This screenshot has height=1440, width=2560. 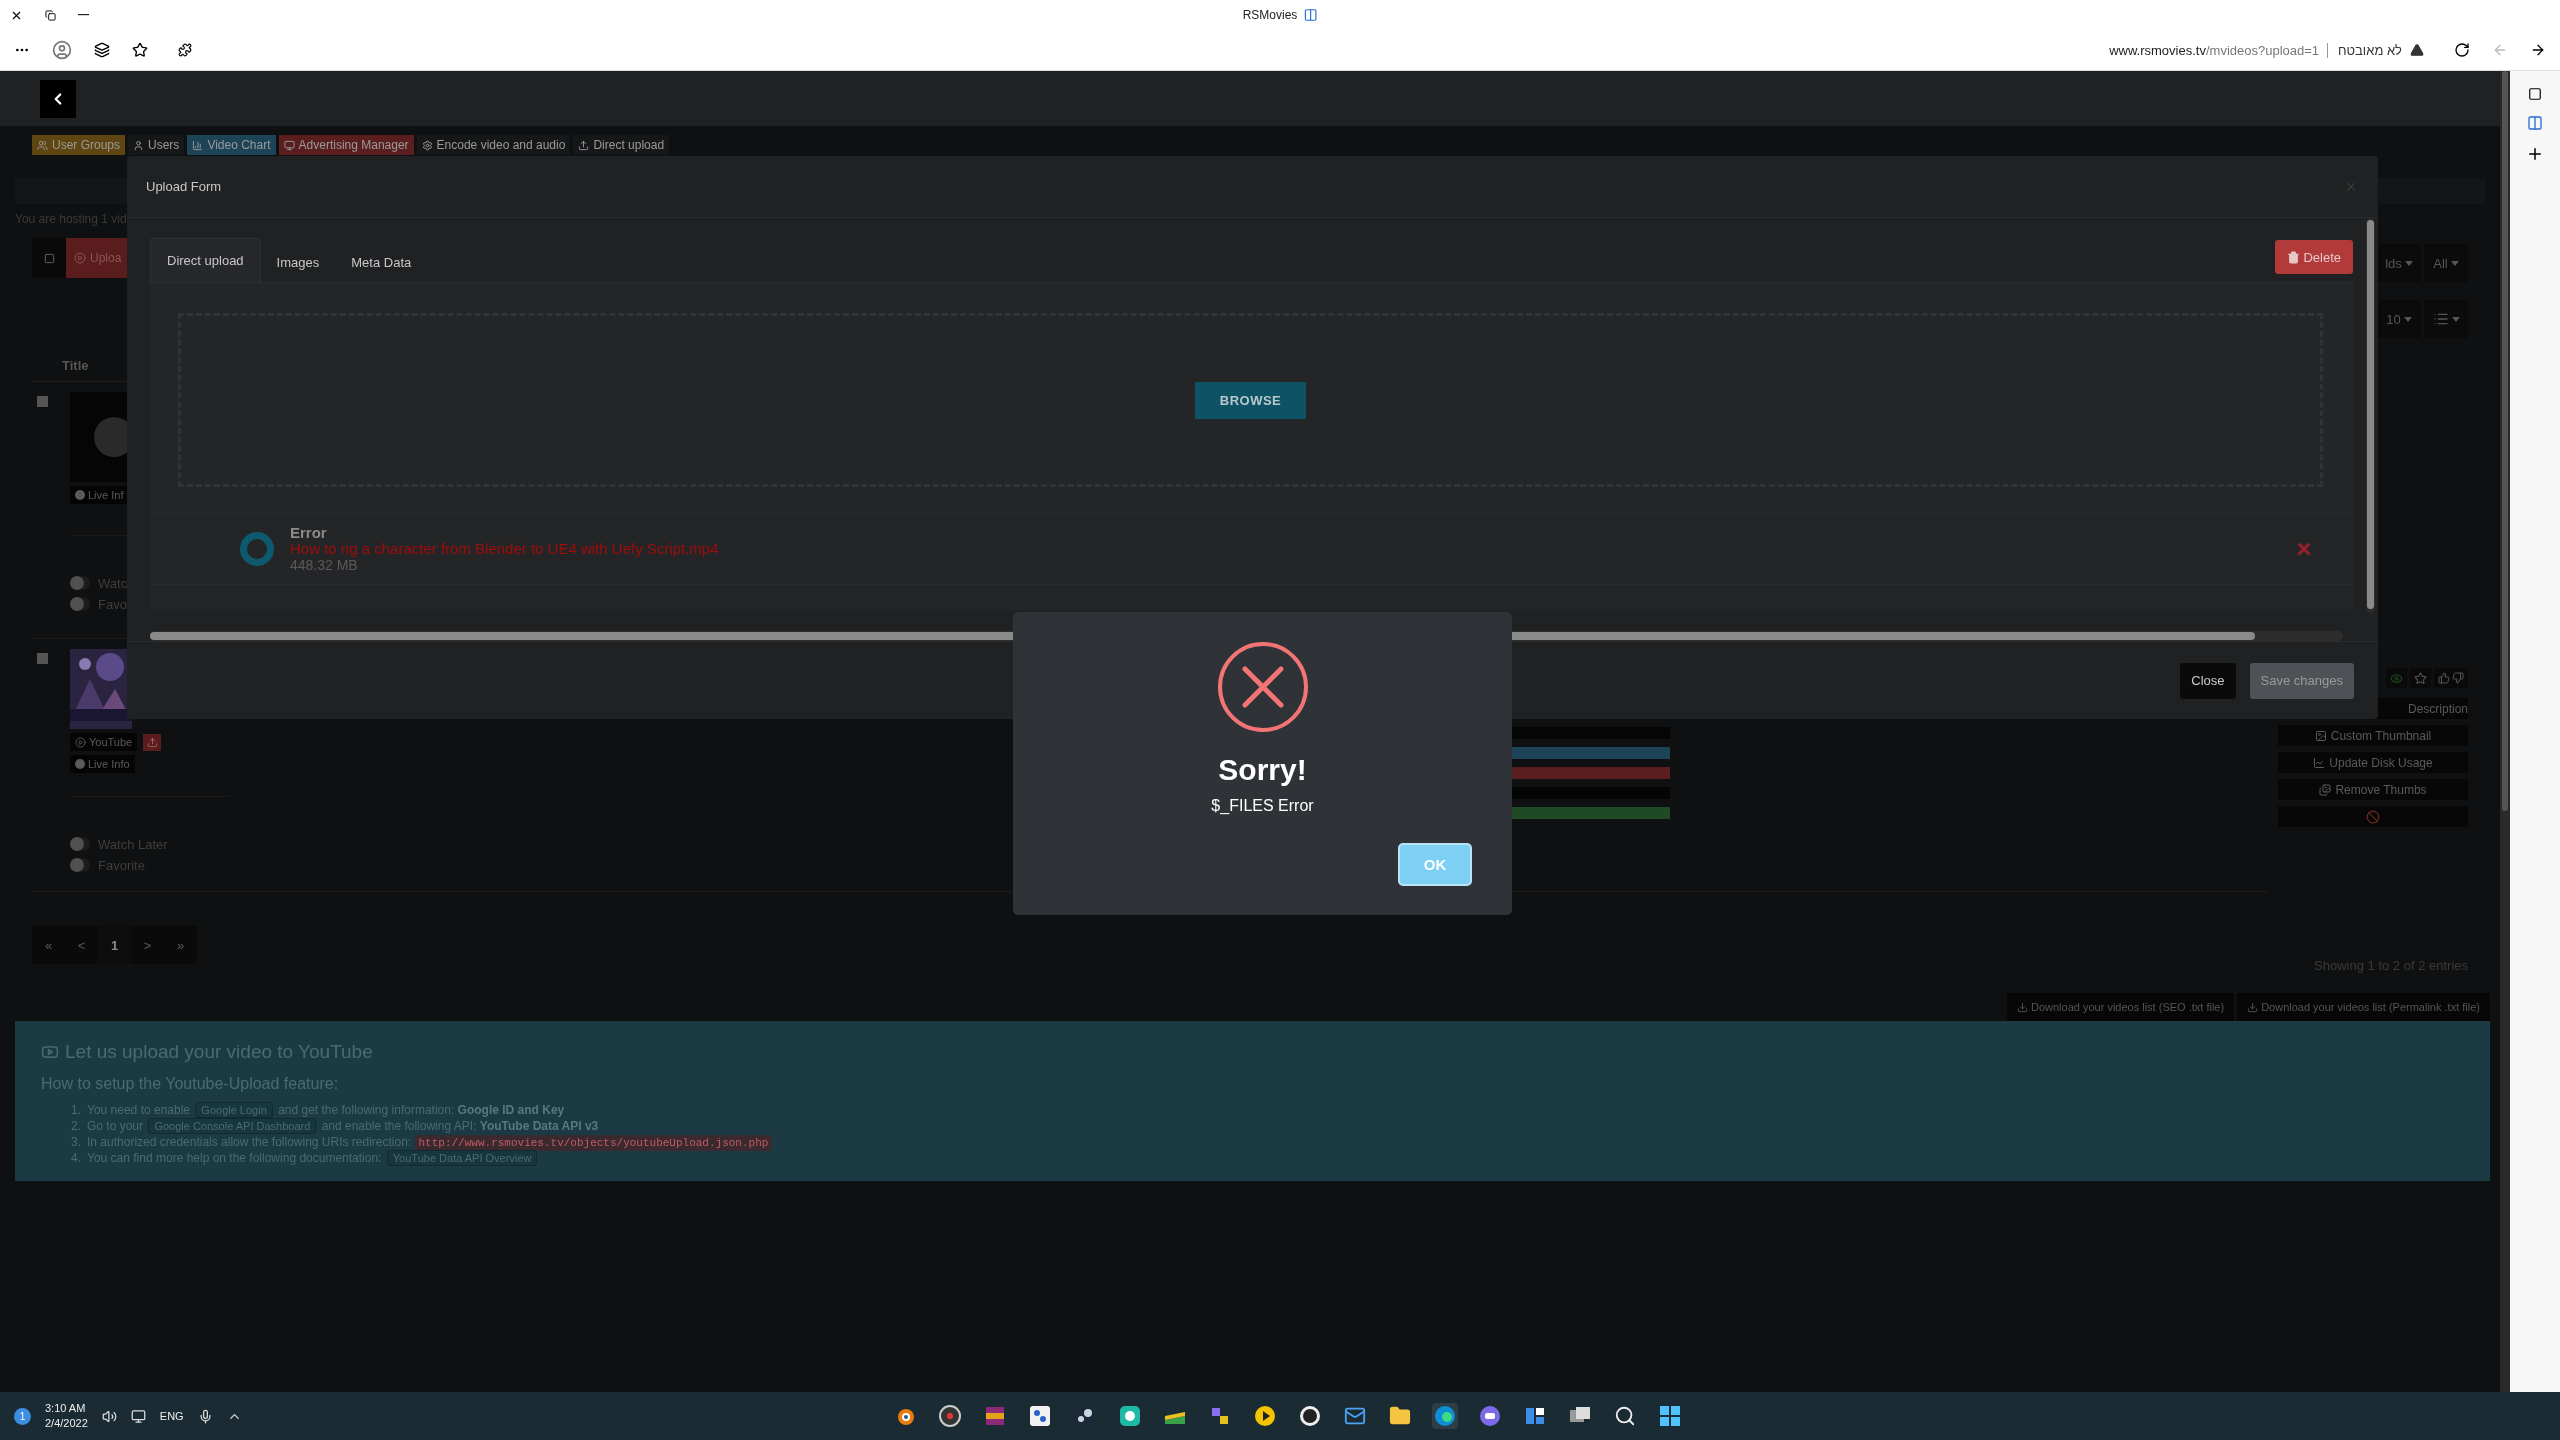 I want to click on modal-tab: Meta Data, so click(x=381, y=262).